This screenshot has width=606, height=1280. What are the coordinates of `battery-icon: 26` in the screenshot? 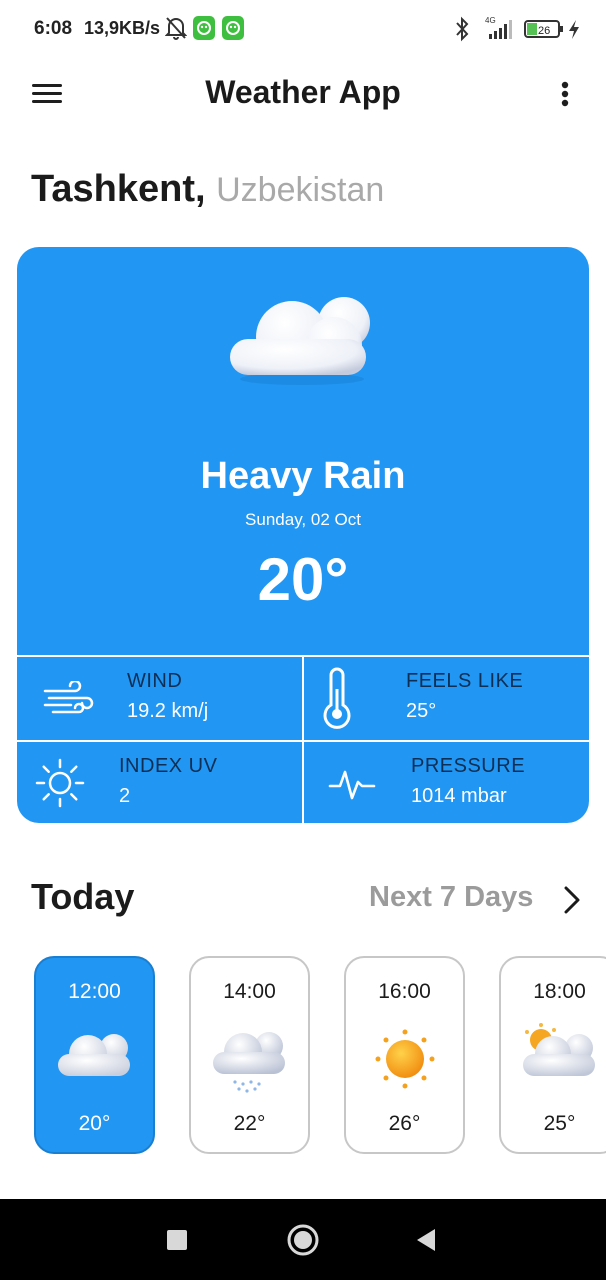 It's located at (543, 29).